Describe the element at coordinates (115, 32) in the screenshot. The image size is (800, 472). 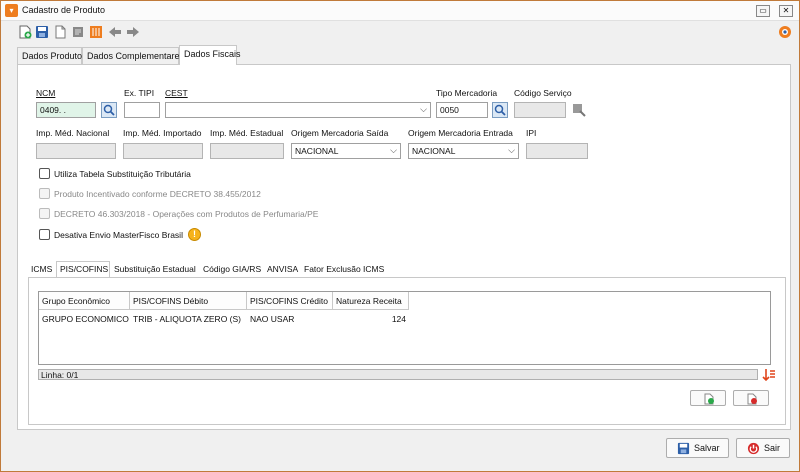
I see `arrow-left-icon` at that location.